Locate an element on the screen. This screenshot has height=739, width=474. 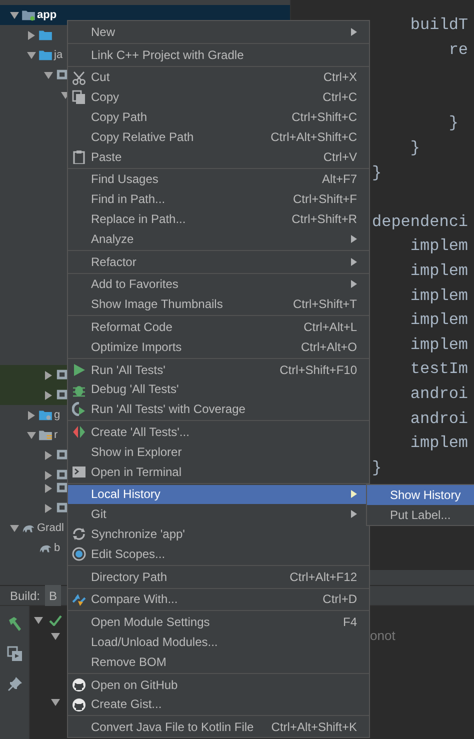
code-line: testIm is located at coordinates (438, 369).